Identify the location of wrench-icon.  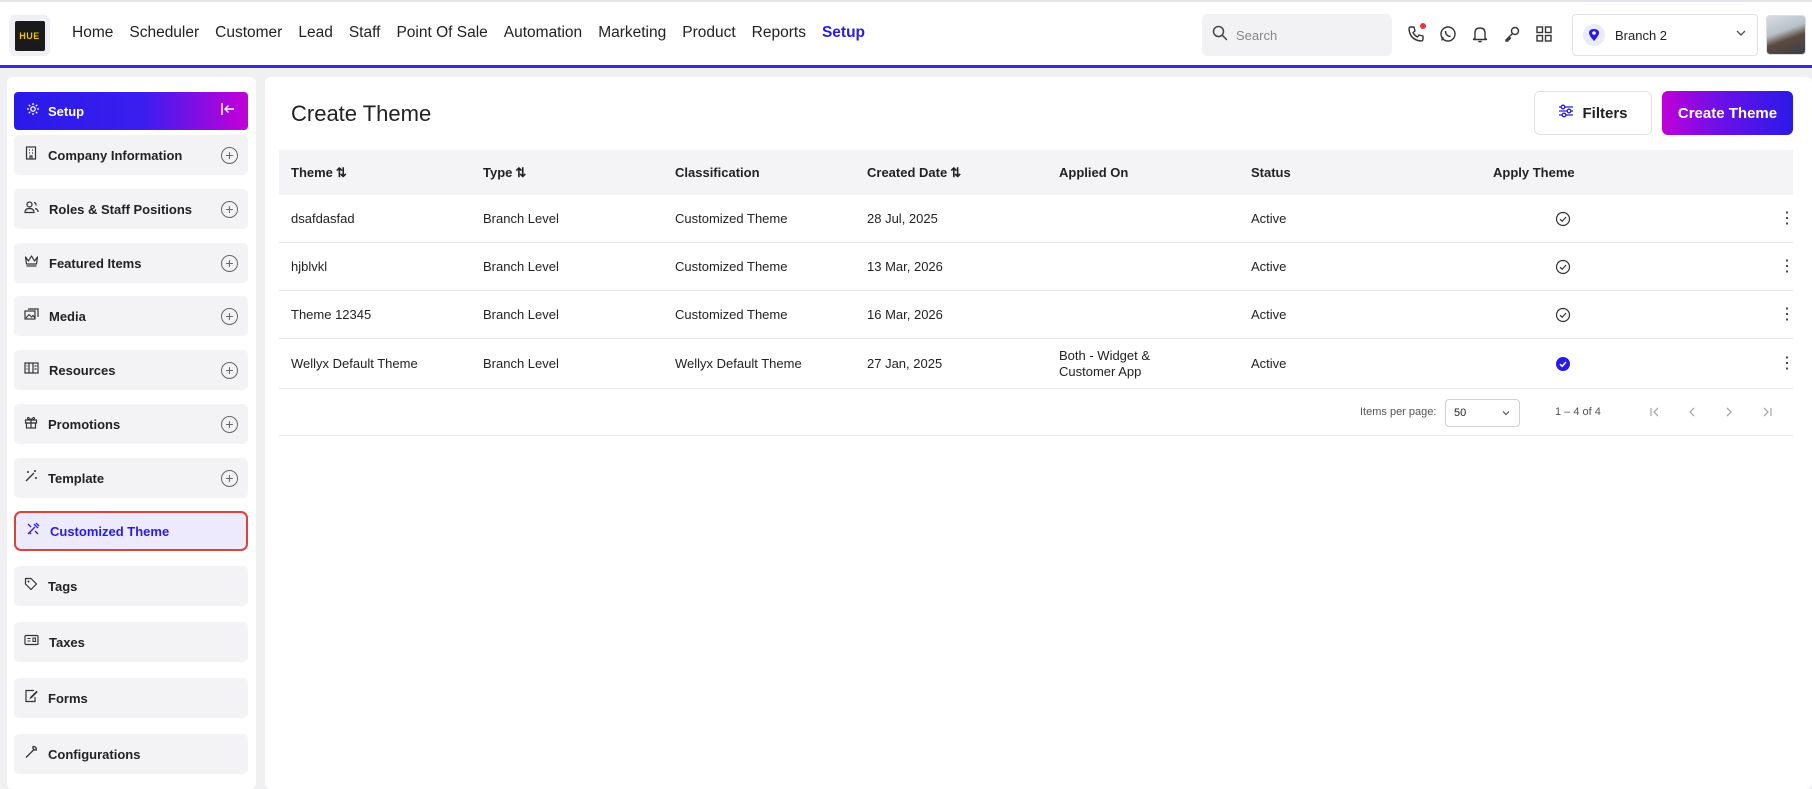
(31, 754).